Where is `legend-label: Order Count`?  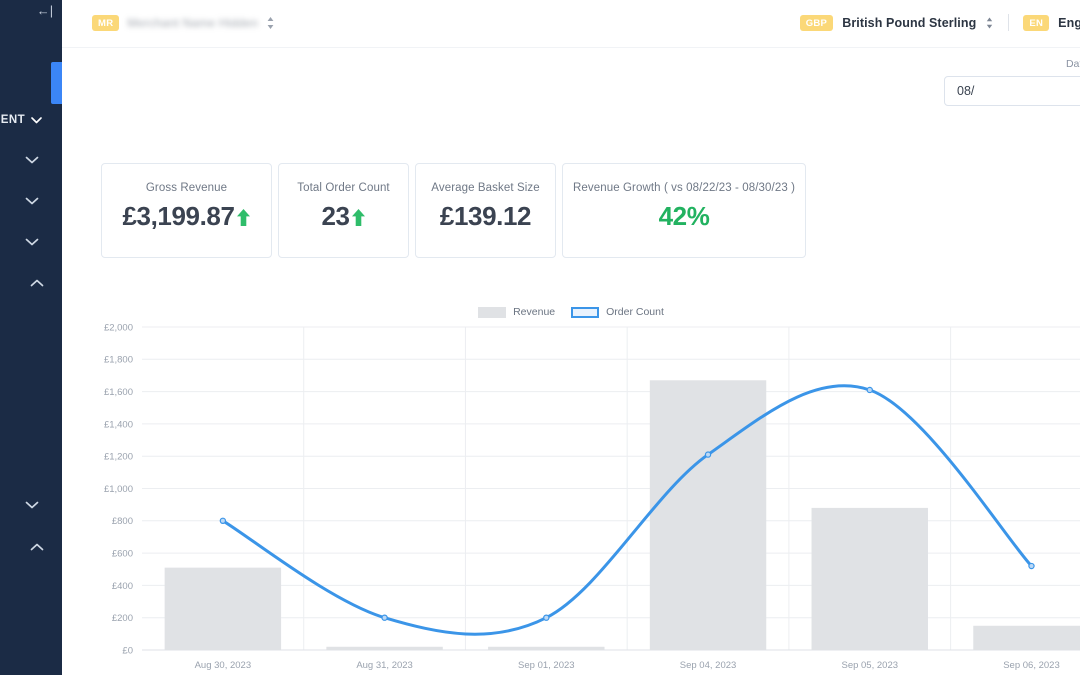
legend-label: Order Count is located at coordinates (635, 312).